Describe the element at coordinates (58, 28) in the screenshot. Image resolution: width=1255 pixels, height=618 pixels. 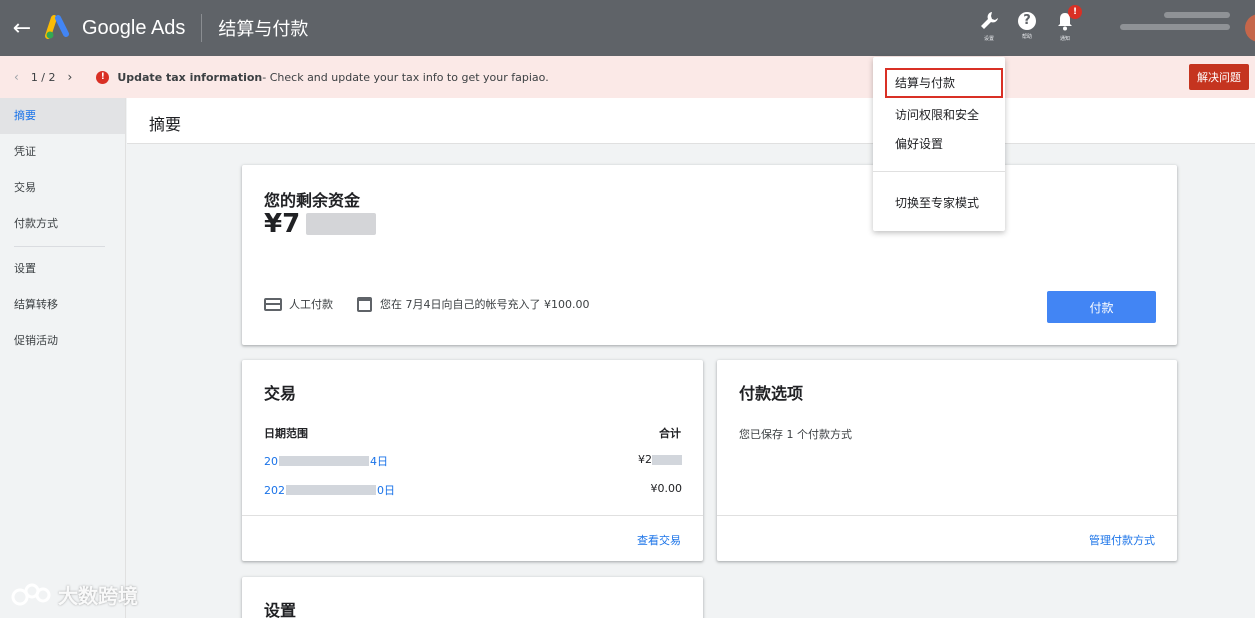
I see `google-ads-logo` at that location.